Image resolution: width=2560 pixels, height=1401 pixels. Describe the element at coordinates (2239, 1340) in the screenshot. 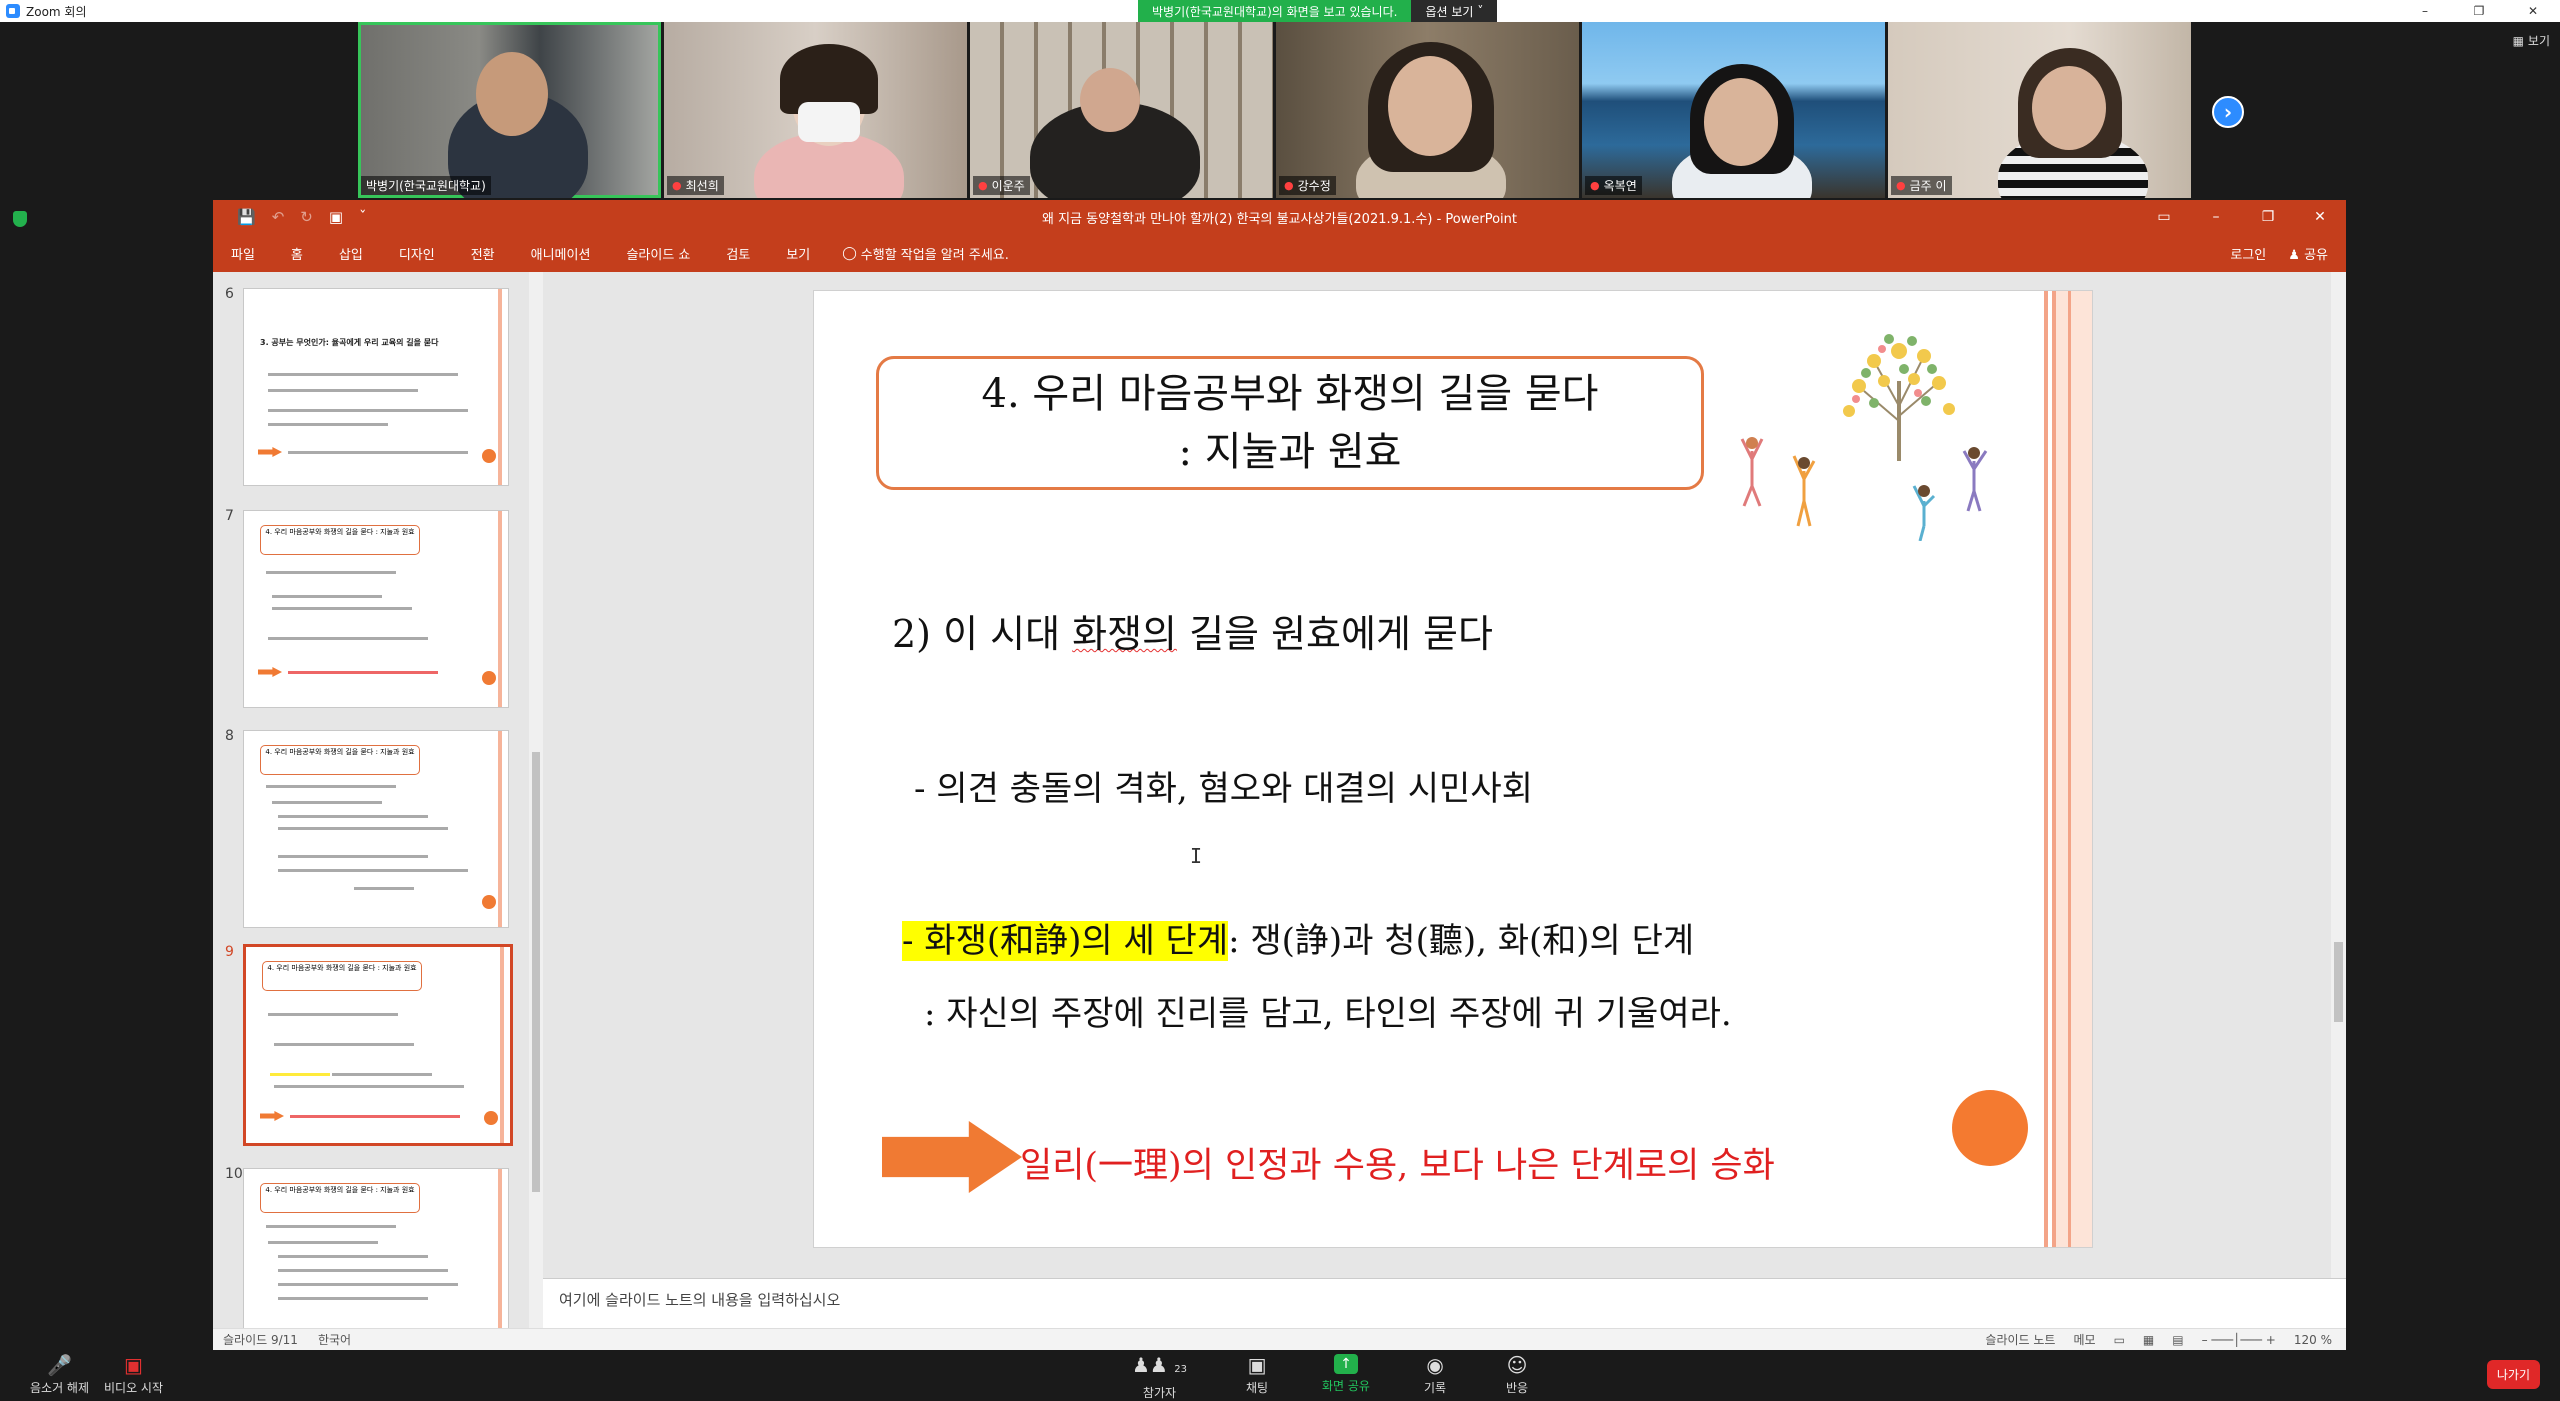

I see `zoom-slider: – ───│─── +` at that location.